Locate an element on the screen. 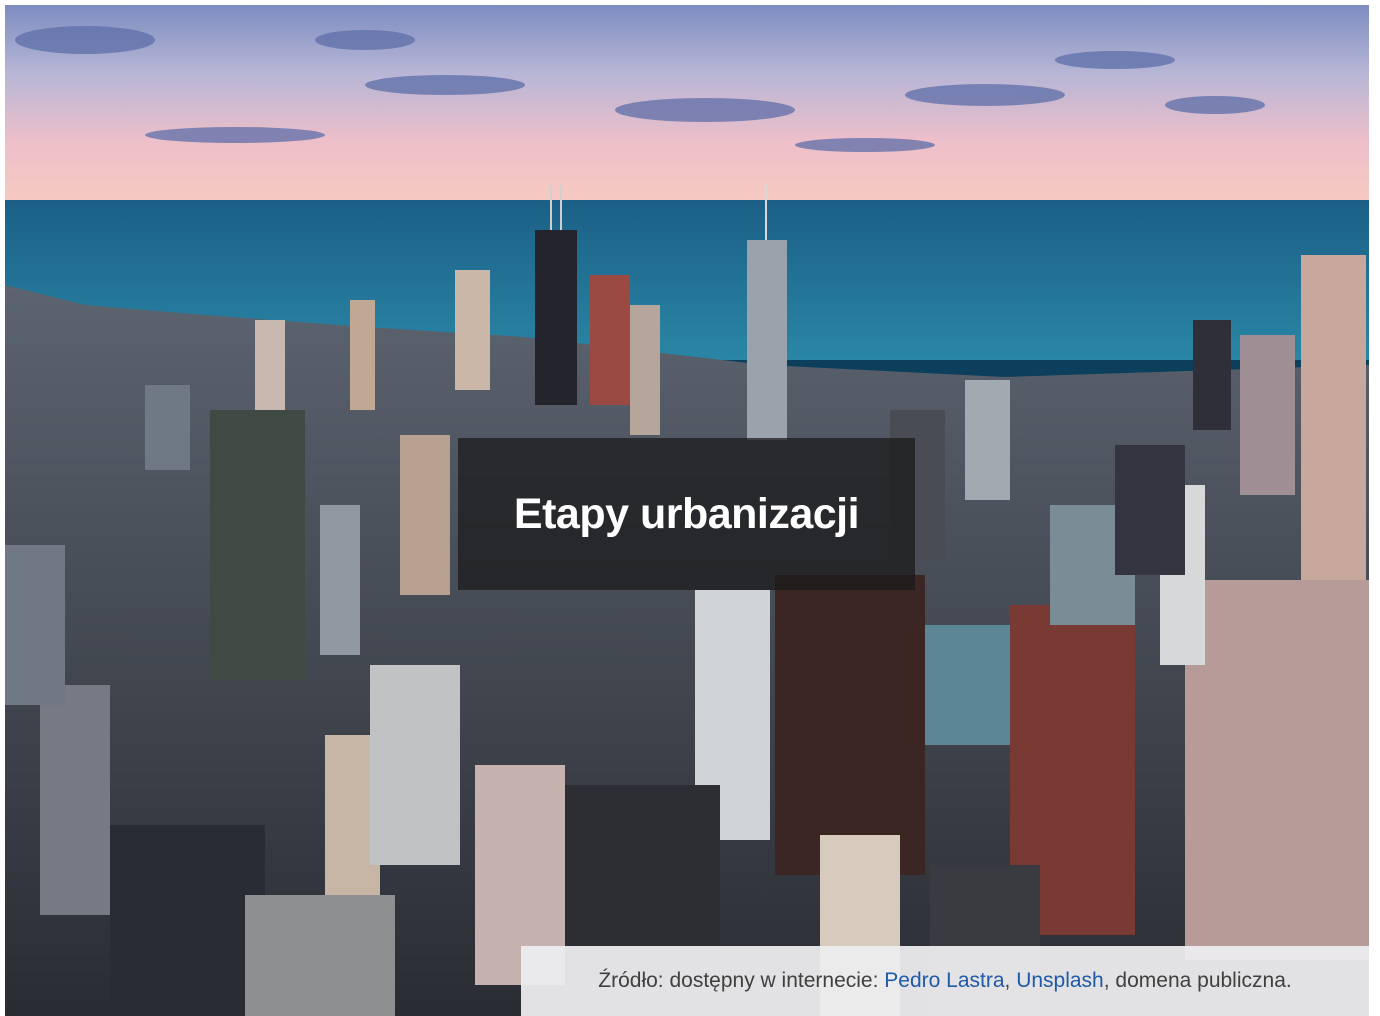 This screenshot has height=1016, width=1380. source-prefix: Źródło: dostępny w internecie: is located at coordinates (741, 980).